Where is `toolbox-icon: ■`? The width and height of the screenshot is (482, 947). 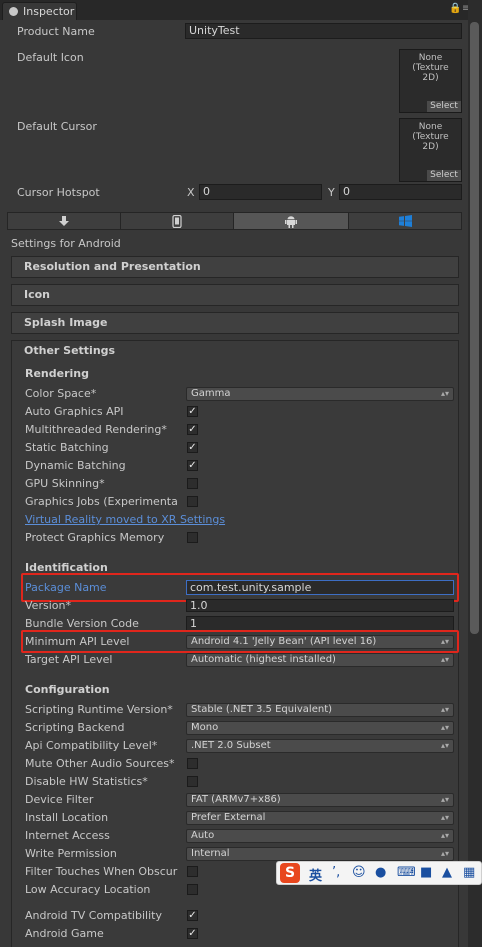 toolbox-icon: ■ is located at coordinates (426, 872).